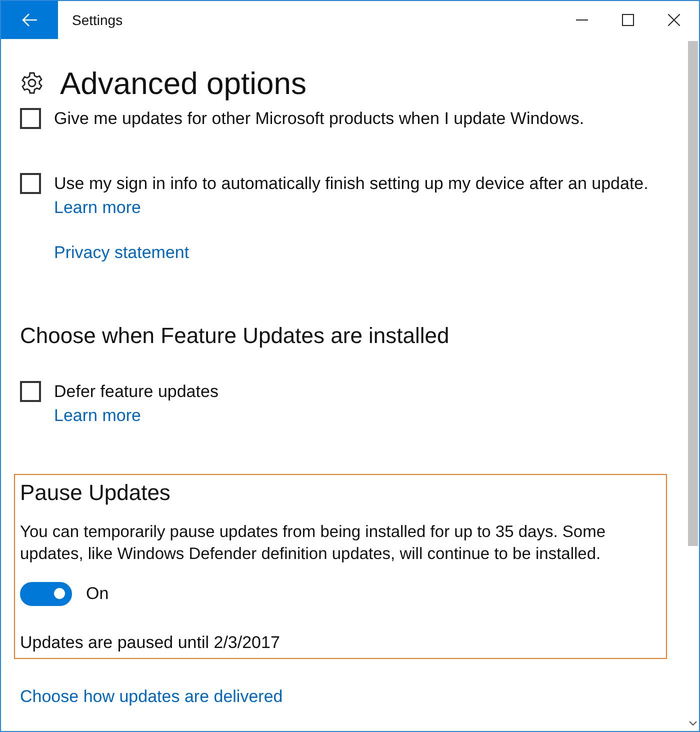 The image size is (700, 732). I want to click on scroll-down-icon, so click(692, 723).